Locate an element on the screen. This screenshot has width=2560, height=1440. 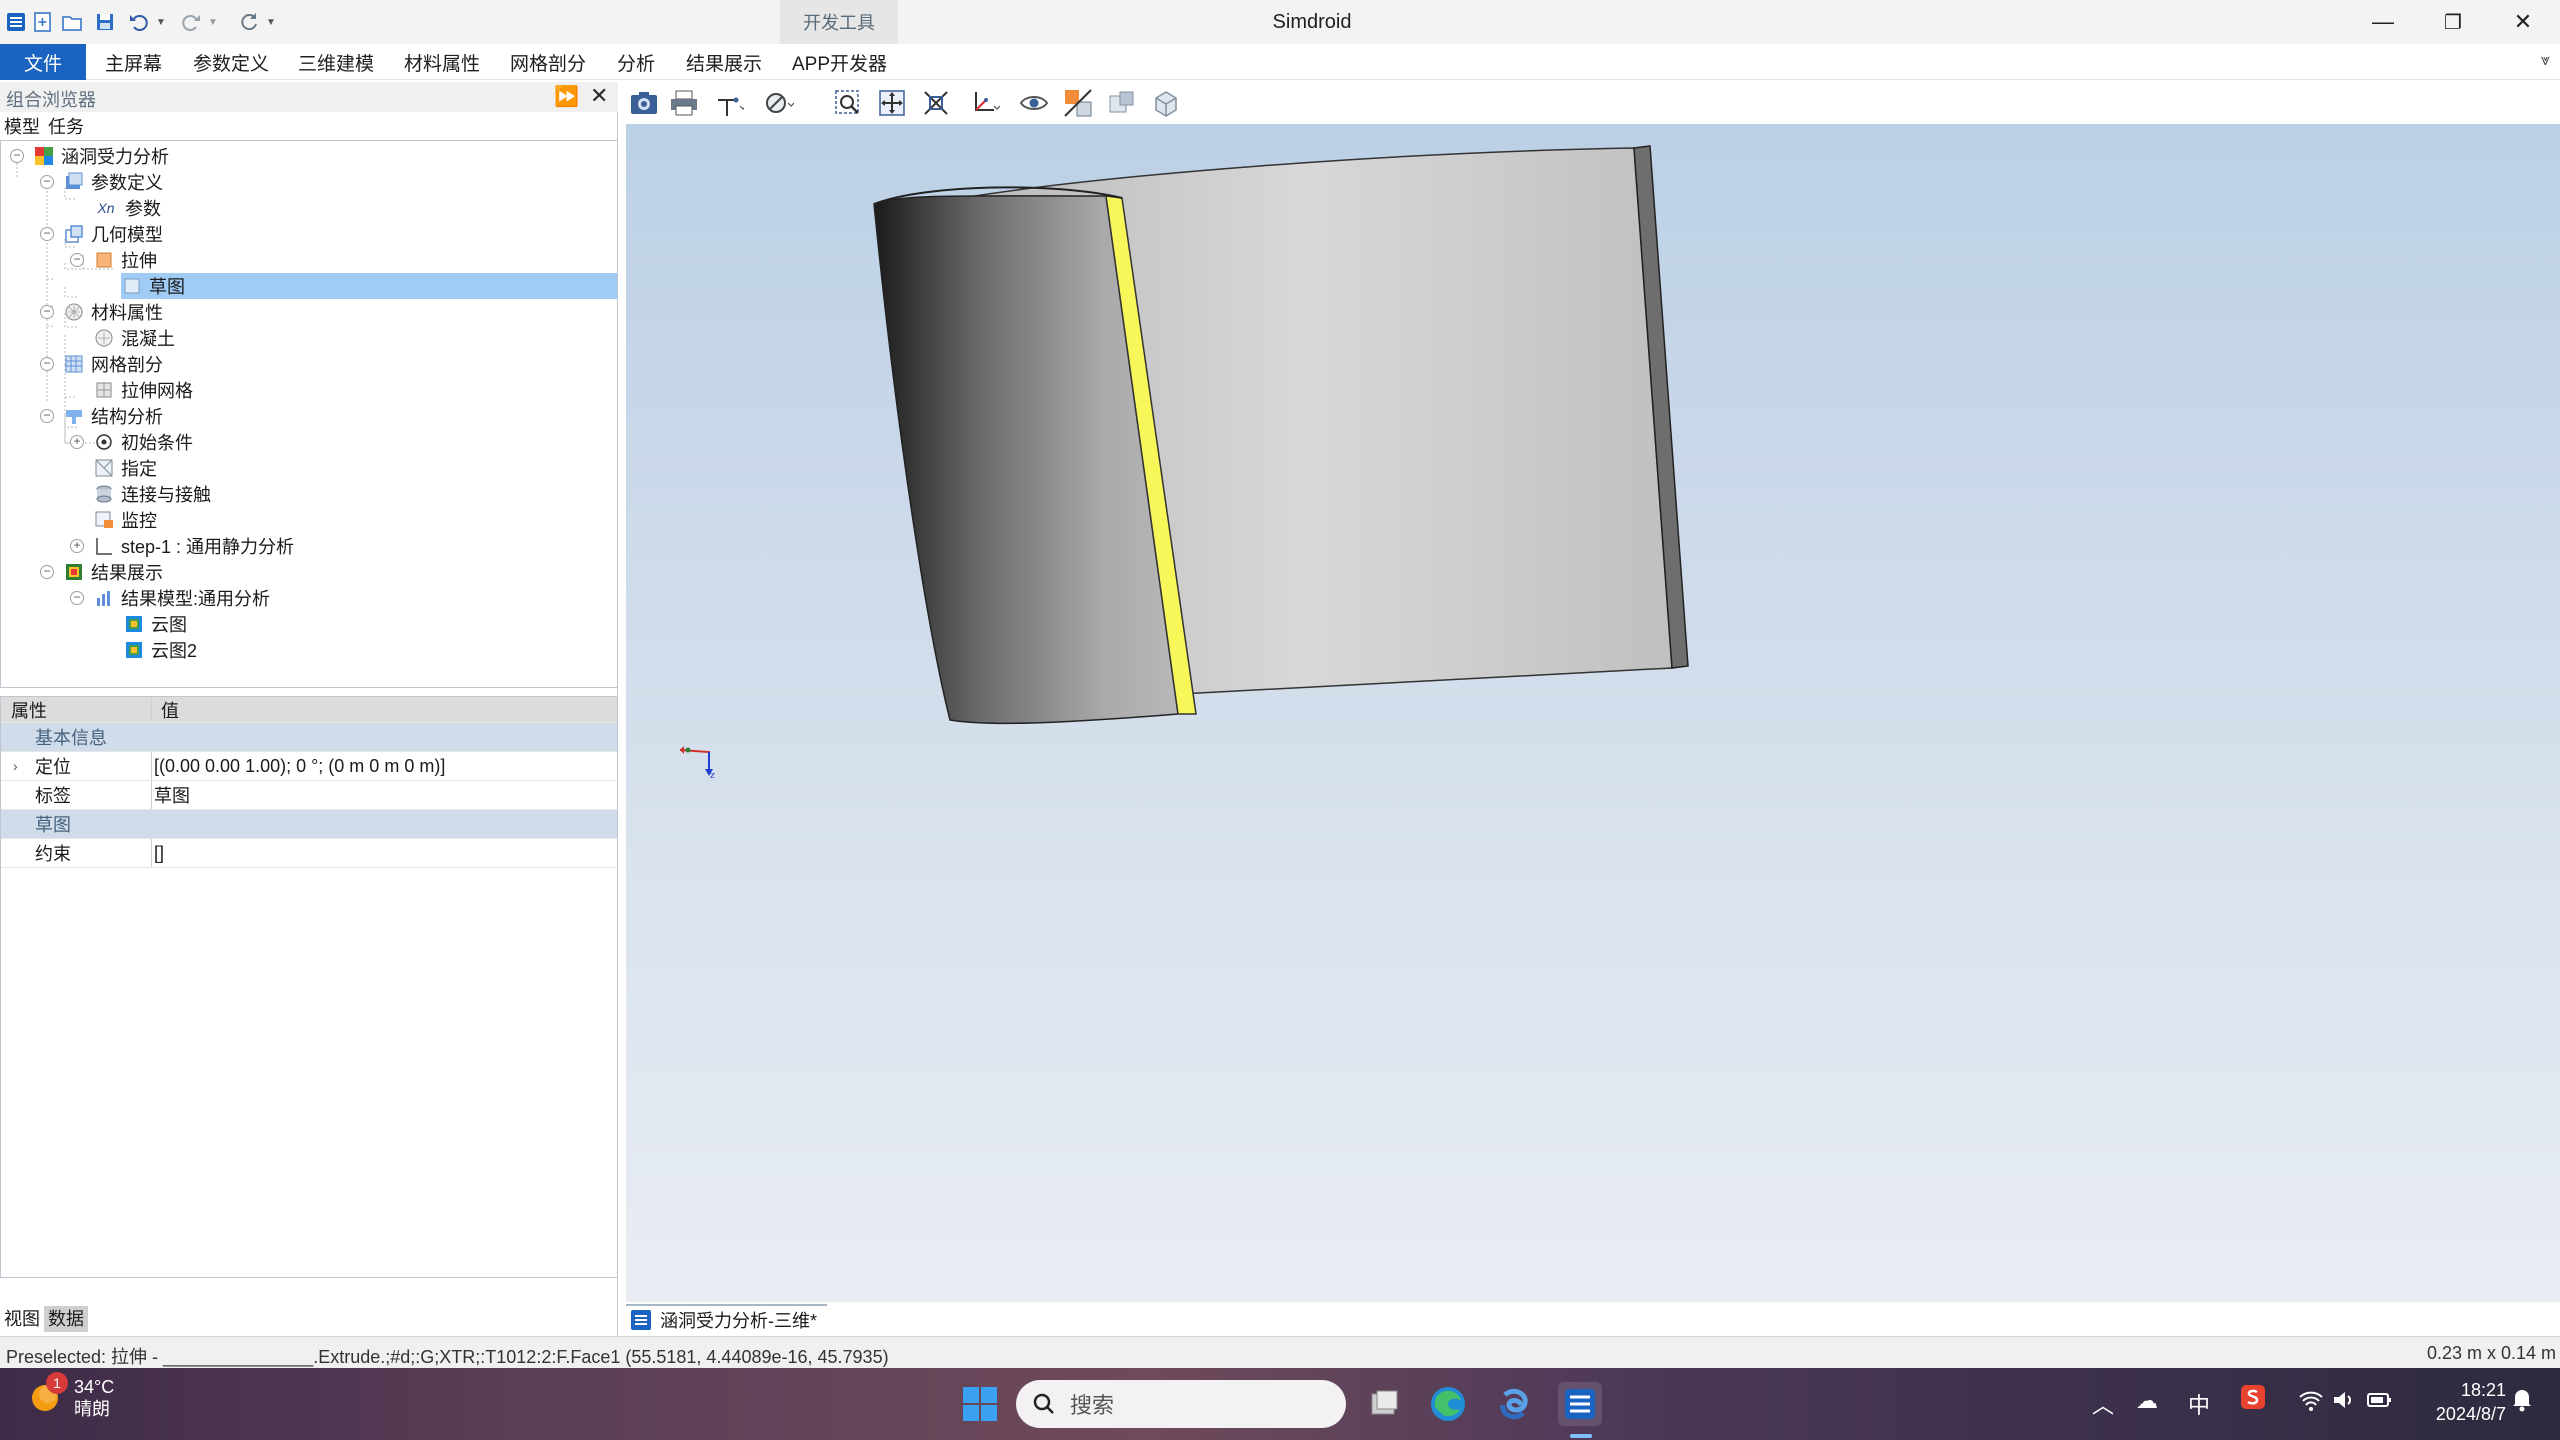
tree-node-param-def: 参数定义 is located at coordinates (113, 182).